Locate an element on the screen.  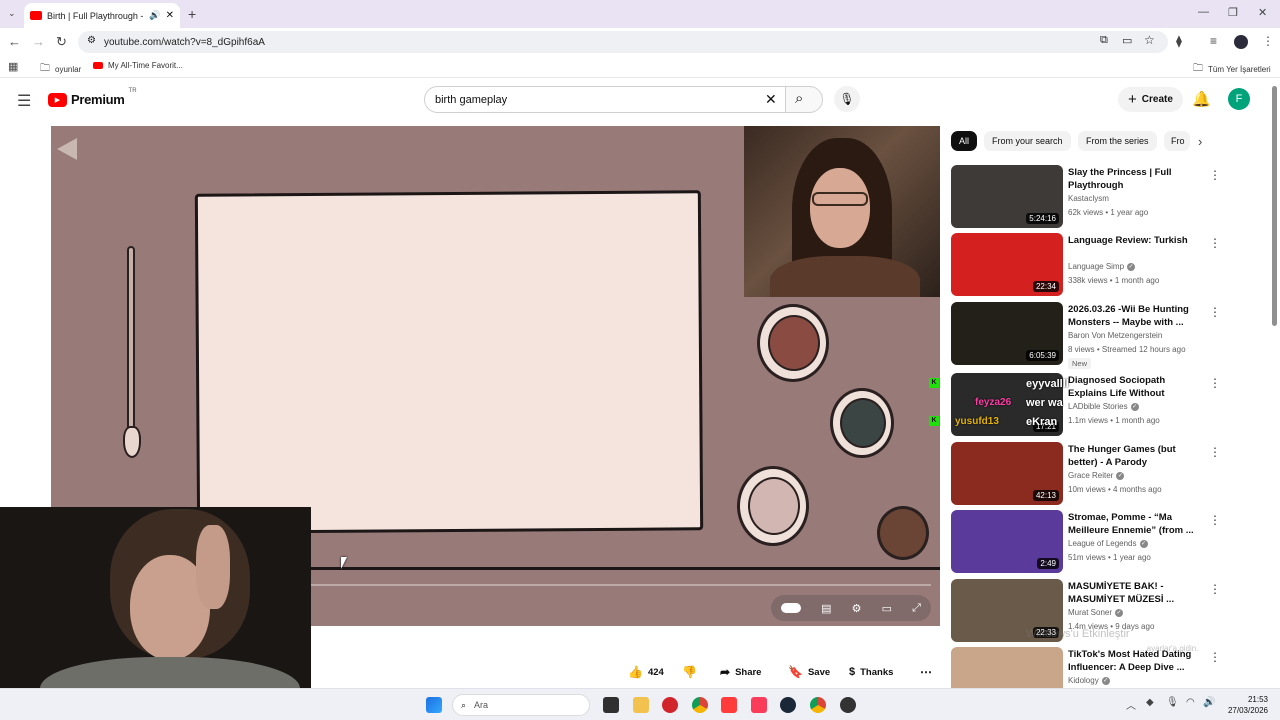
settings-gear-icon: ⚙ is located at coordinates (857, 608).